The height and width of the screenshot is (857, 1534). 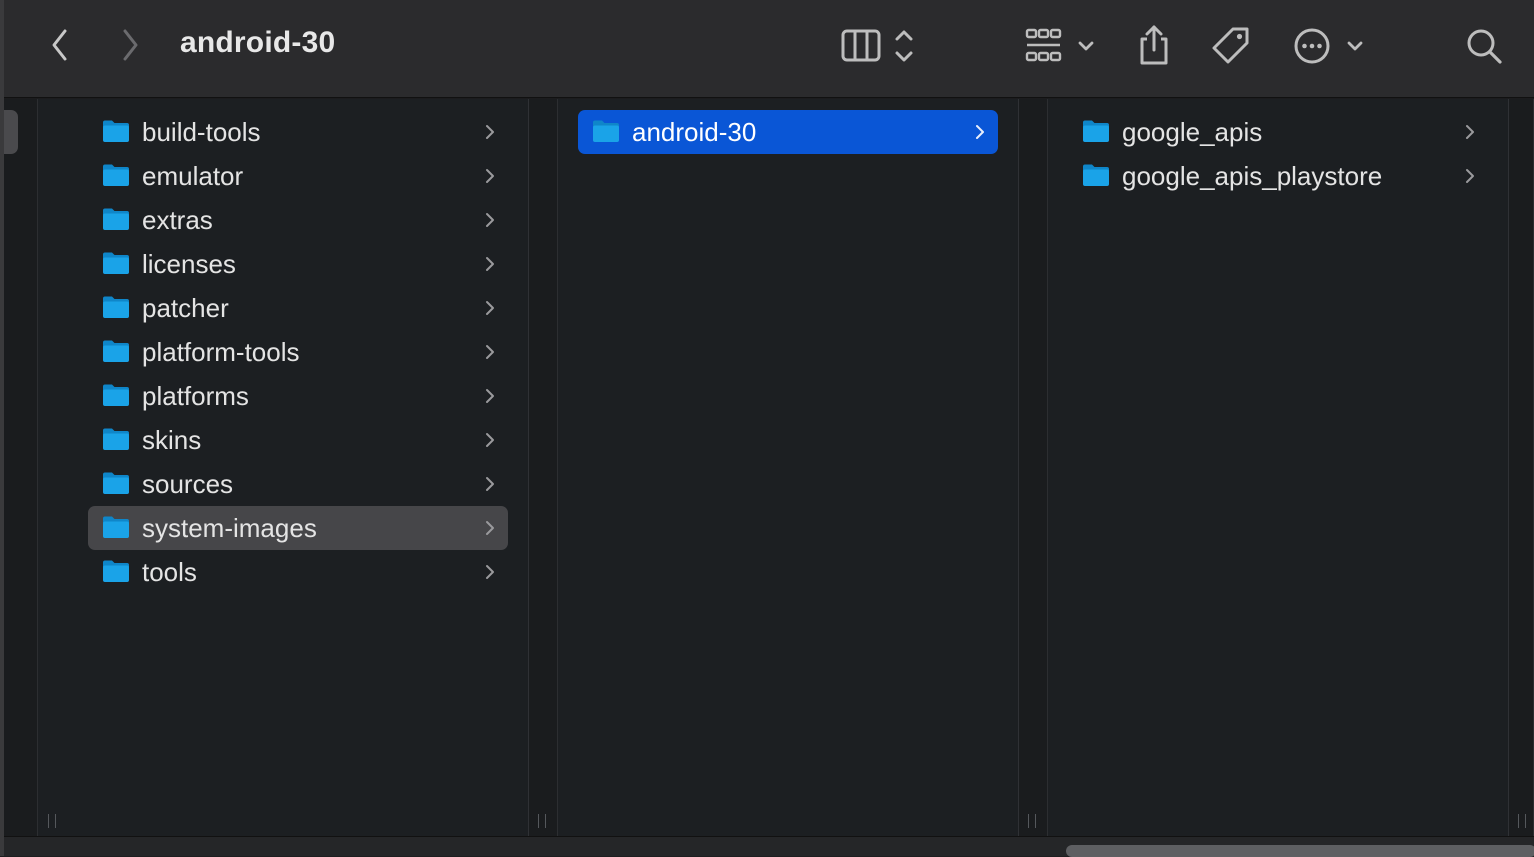 What do you see at coordinates (30, 467) in the screenshot?
I see `previous-column-stub` at bounding box center [30, 467].